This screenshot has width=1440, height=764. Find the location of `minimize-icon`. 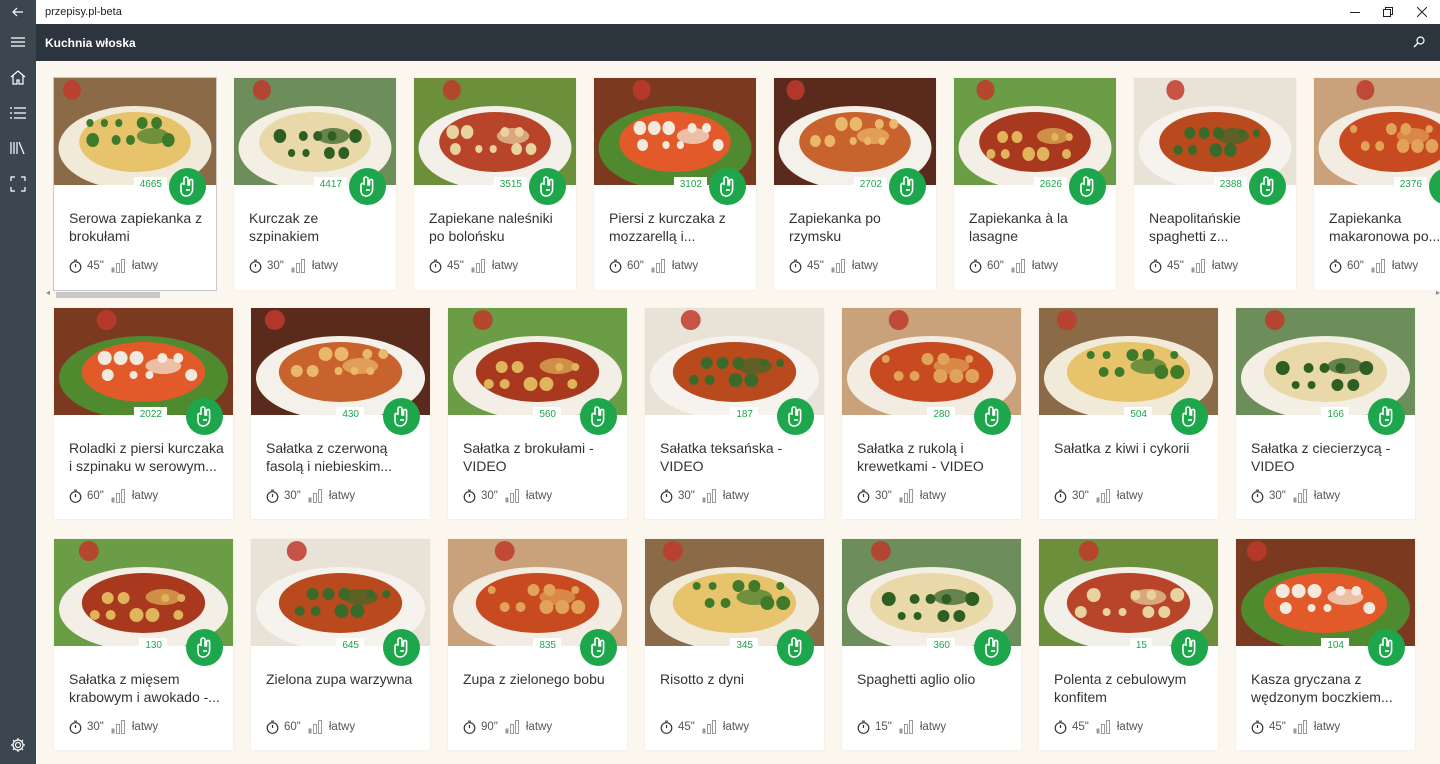

minimize-icon is located at coordinates (1355, 12).